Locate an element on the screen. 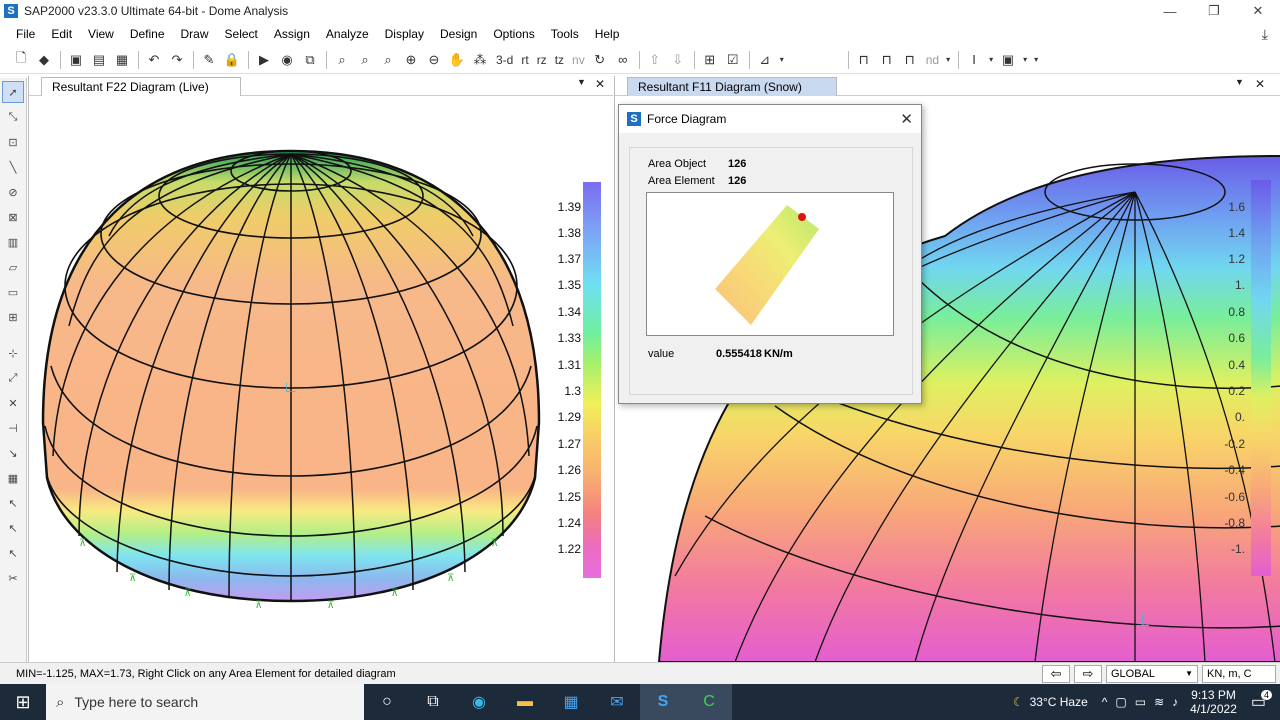  snap-icon: ⊣ is located at coordinates (13, 428).